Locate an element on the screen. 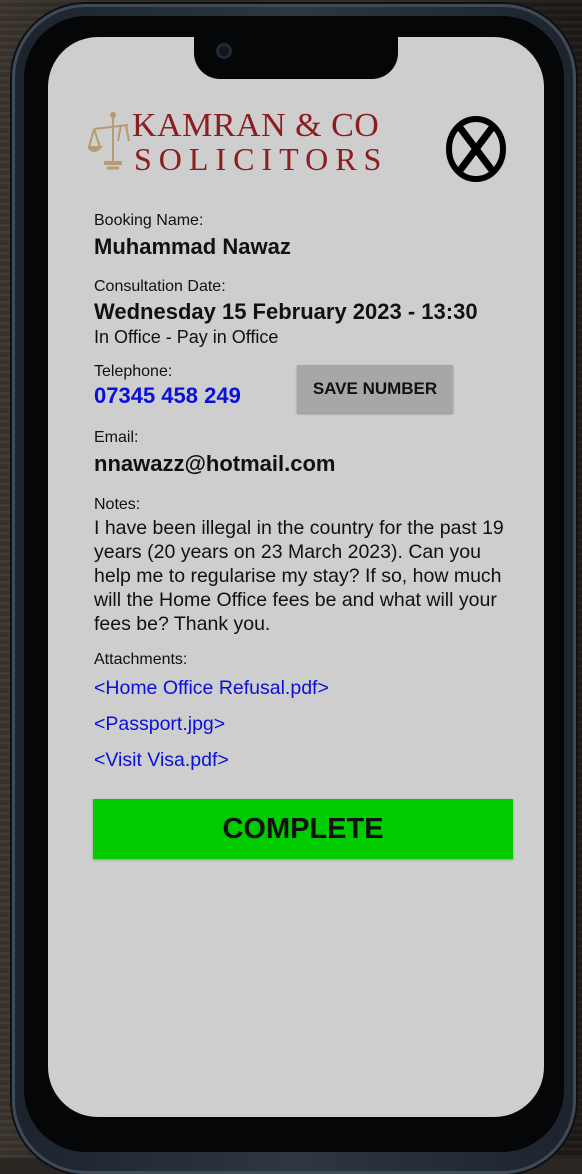 Image resolution: width=582 pixels, height=1174 pixels. attachment-link: <Home Office Refusal.pdf> is located at coordinates (211, 688).